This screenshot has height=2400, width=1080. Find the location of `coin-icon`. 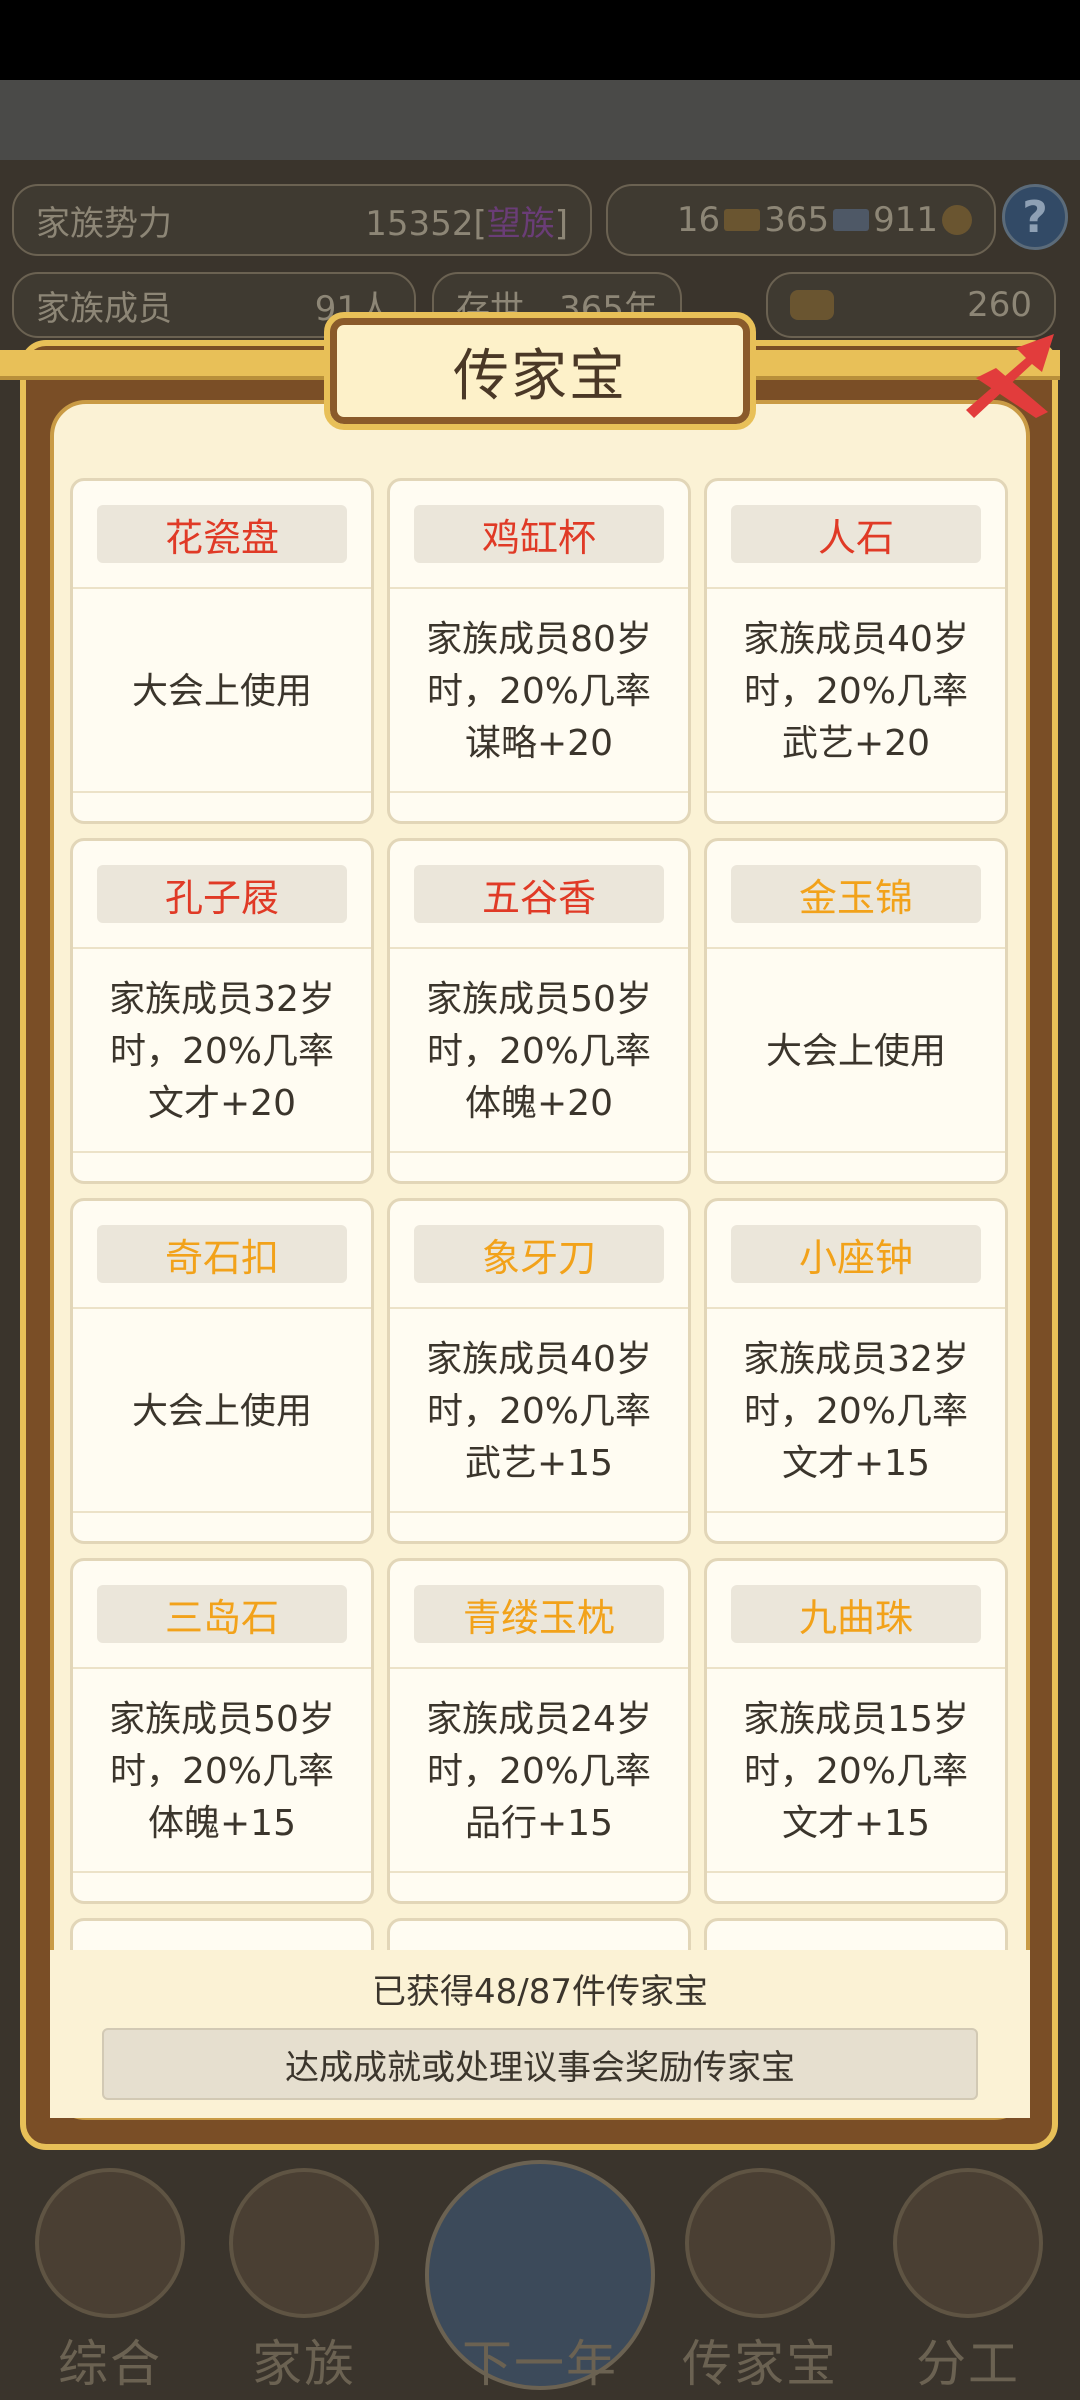

coin-icon is located at coordinates (957, 220).